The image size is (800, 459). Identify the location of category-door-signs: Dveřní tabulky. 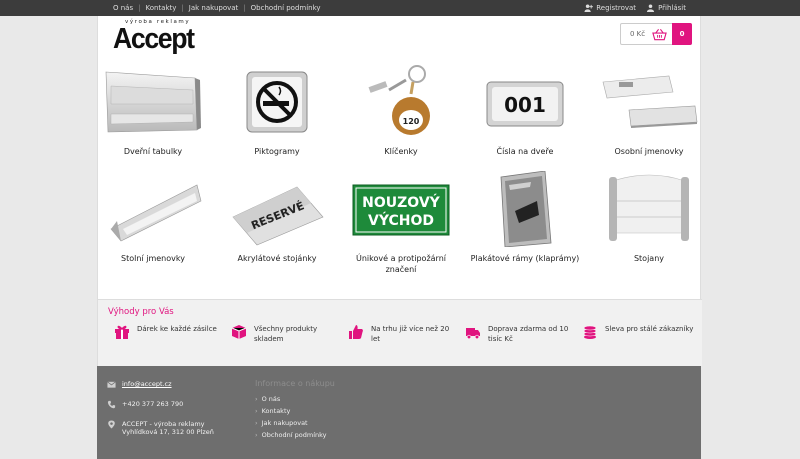
(153, 110).